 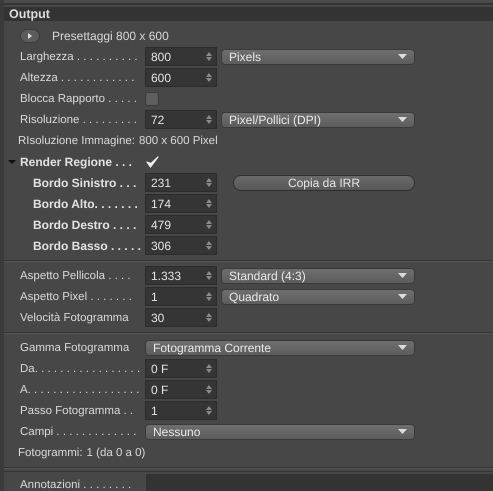 What do you see at coordinates (79, 98) in the screenshot?
I see `field-label: Blocca Rapporto . . . . .` at bounding box center [79, 98].